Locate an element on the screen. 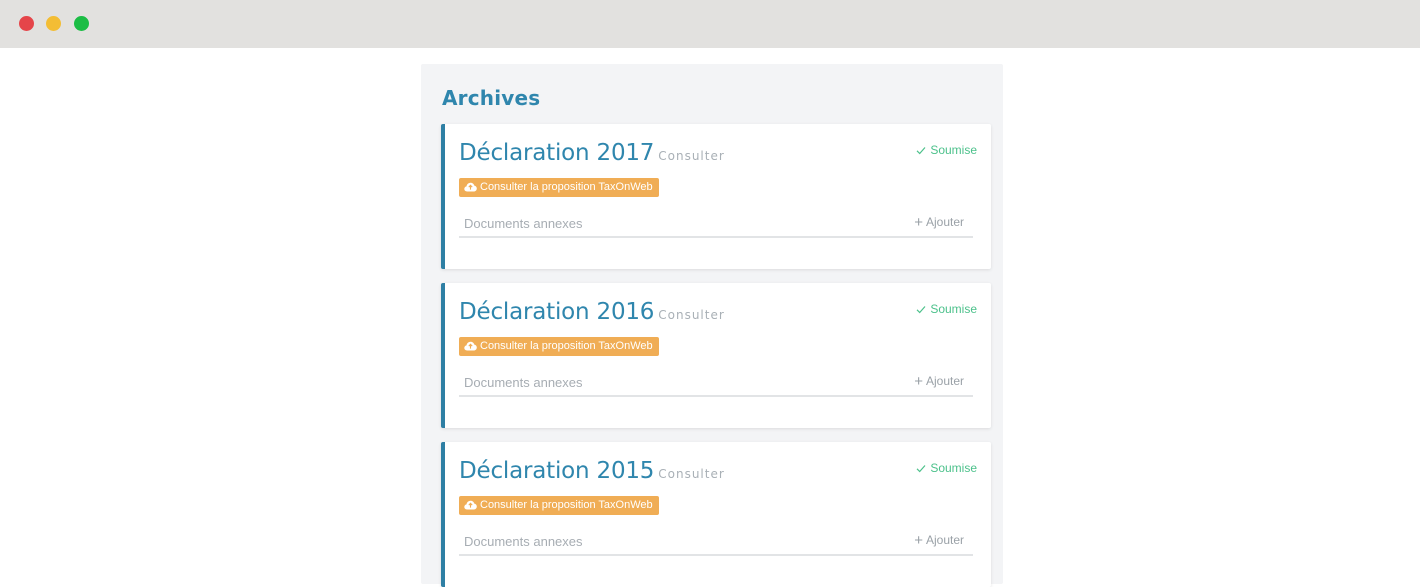 Image resolution: width=1420 pixels, height=587 pixels. declaration-title: Déclaration 2016 Consulter is located at coordinates (592, 312).